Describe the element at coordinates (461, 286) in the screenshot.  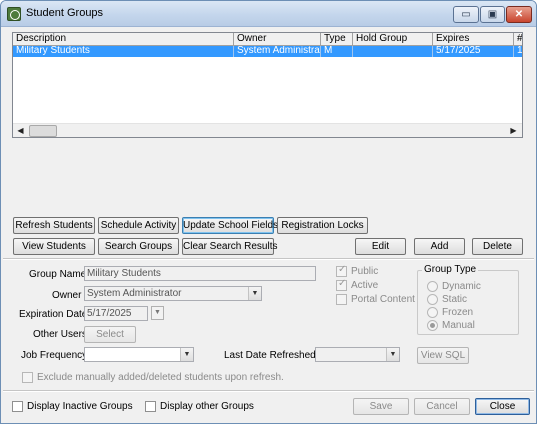
I see `radio-dynamic-label: Dynamic` at that location.